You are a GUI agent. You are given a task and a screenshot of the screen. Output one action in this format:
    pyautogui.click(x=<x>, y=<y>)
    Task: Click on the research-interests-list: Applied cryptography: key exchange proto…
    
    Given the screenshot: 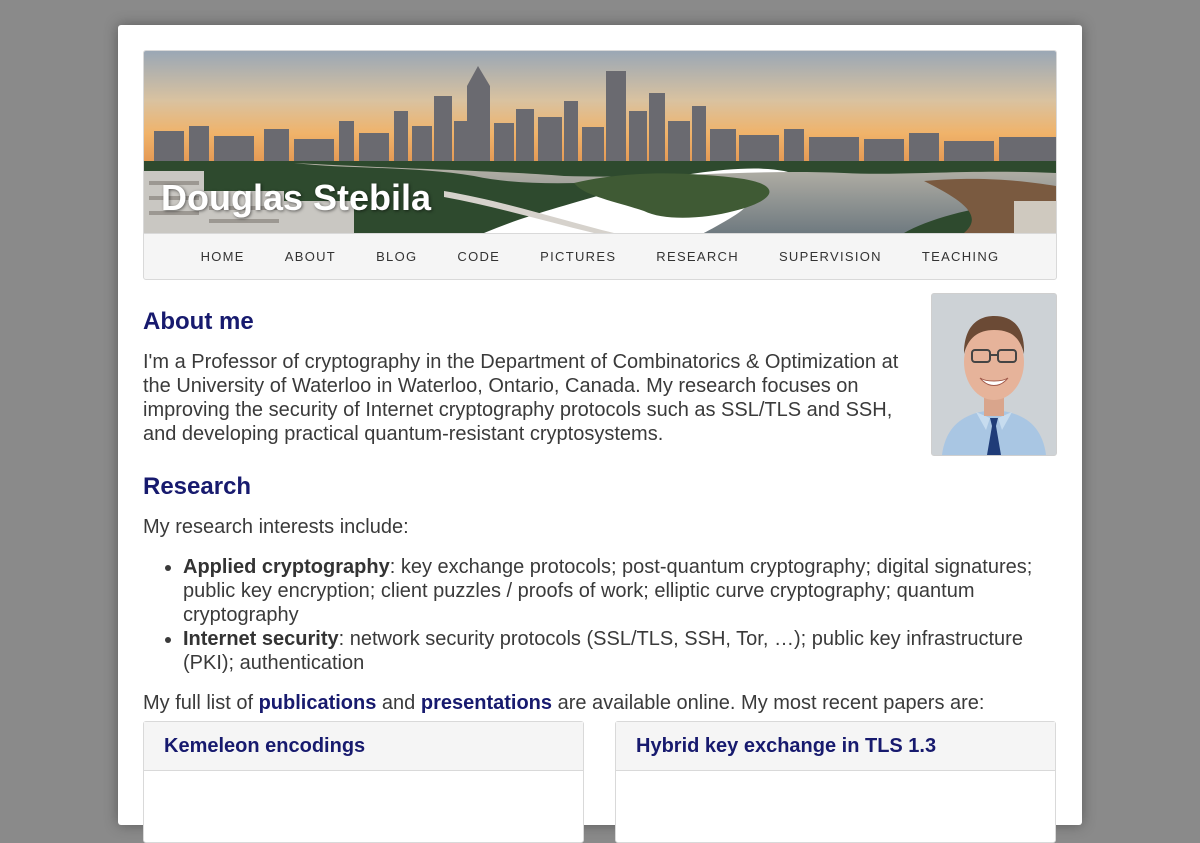 What is the action you would take?
    pyautogui.click(x=600, y=615)
    